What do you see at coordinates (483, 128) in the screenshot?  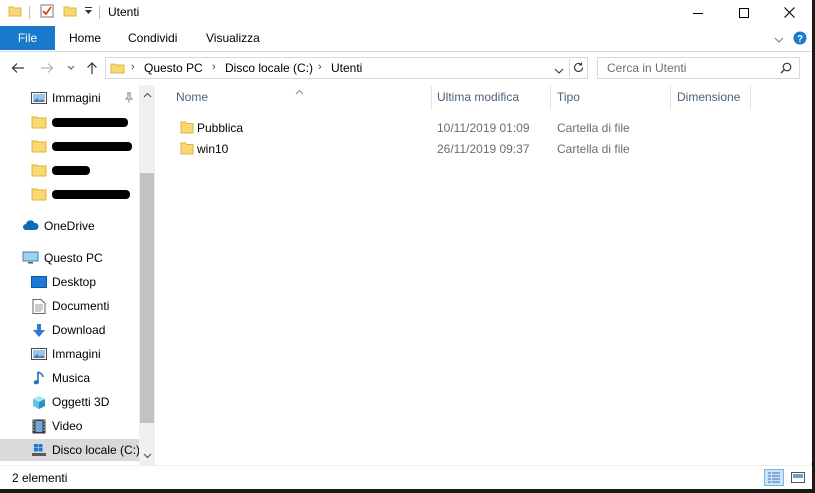 I see `file-modified: 10/11/2019 01:09` at bounding box center [483, 128].